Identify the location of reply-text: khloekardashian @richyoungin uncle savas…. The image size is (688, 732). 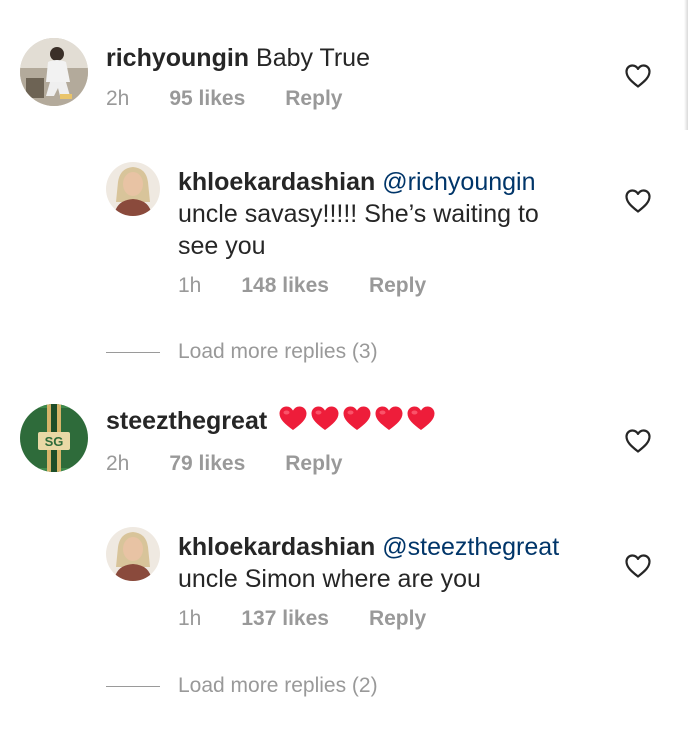
(358, 214).